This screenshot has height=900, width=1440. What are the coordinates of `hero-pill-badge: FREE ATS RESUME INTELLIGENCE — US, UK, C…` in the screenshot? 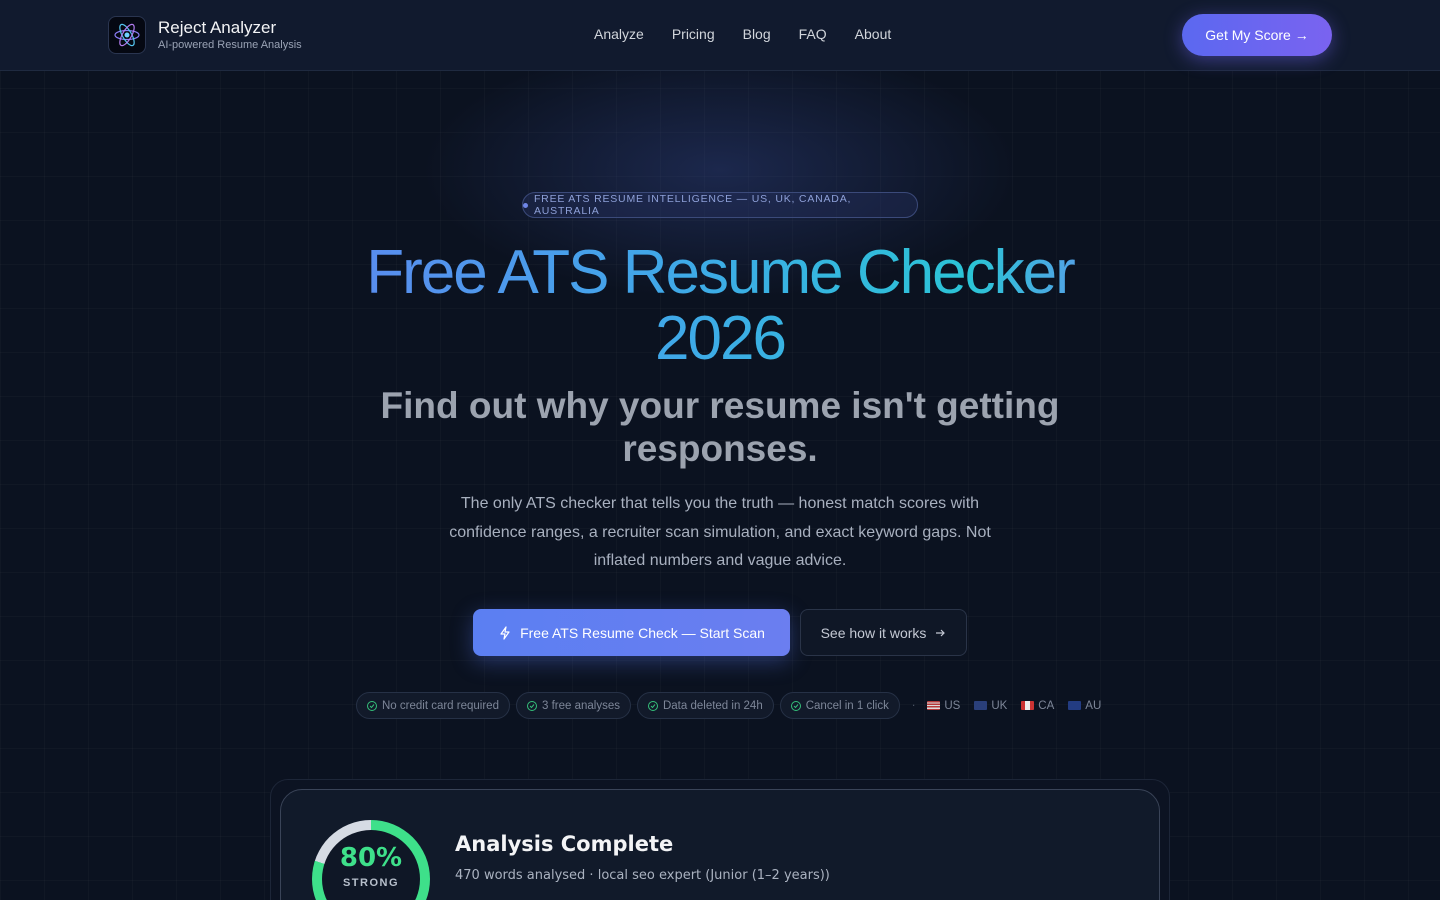 It's located at (720, 205).